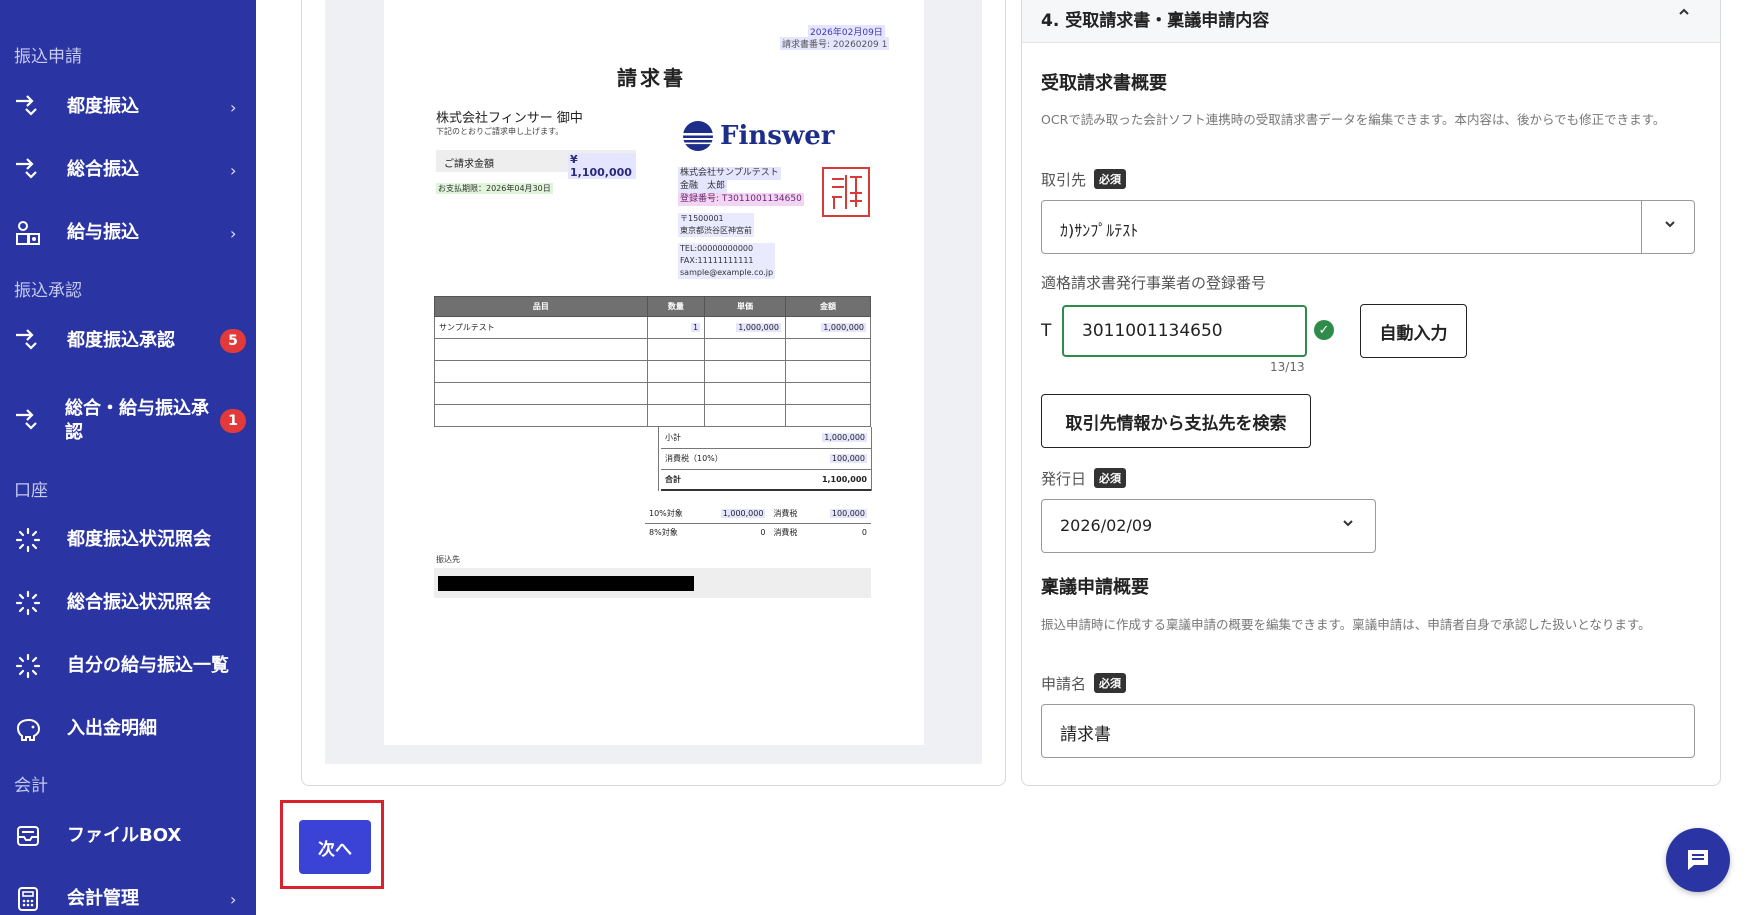 The image size is (1764, 915). I want to click on company-seal, so click(846, 192).